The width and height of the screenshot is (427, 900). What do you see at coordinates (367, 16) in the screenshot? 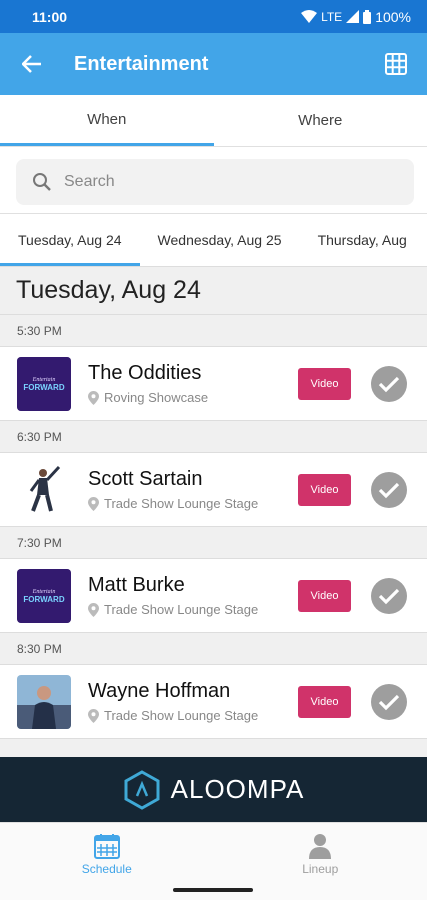
I see `battery-icon` at bounding box center [367, 16].